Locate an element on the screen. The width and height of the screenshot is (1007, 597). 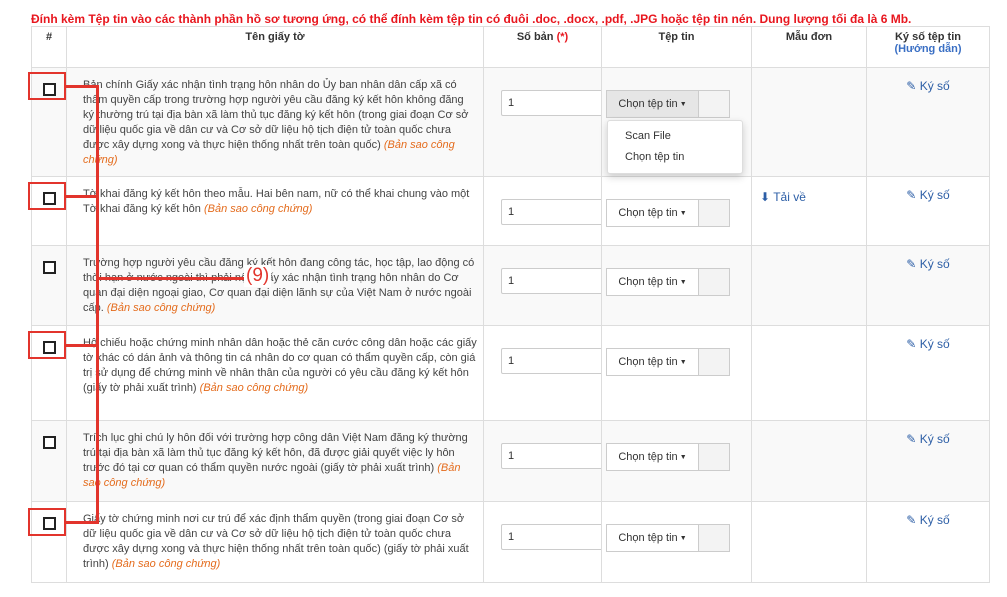
menu-item-choose-file: Chọn tệp tin is located at coordinates (675, 157).